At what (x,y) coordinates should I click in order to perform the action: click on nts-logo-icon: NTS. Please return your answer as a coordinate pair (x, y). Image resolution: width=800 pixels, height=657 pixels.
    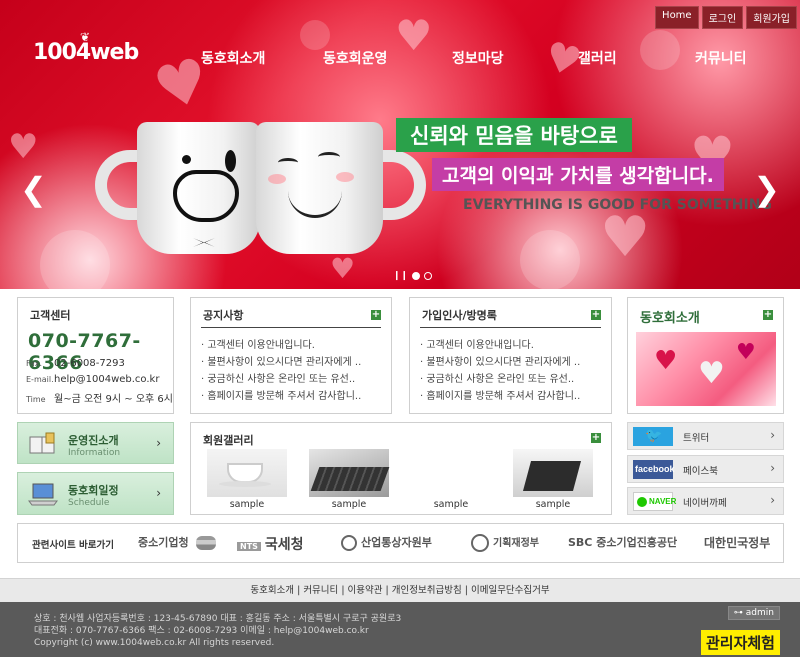
    Looking at the image, I should click on (249, 546).